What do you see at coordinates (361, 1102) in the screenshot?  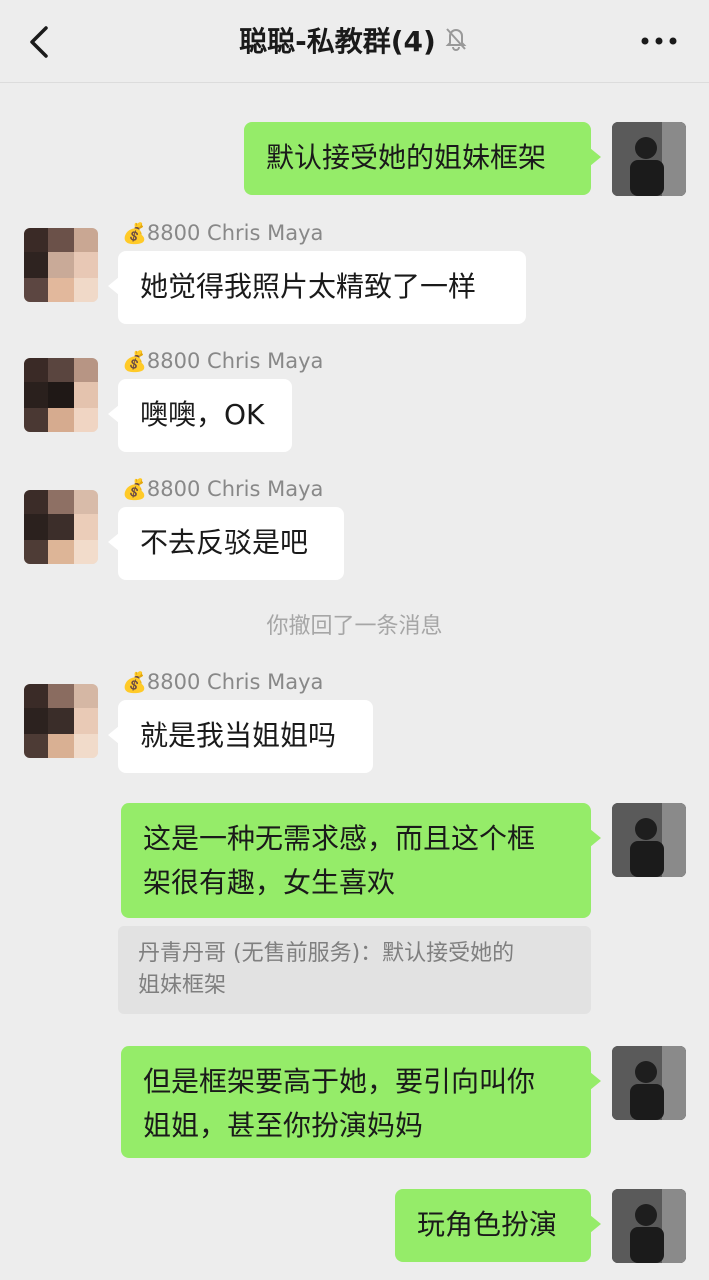 I see `message-bubble-self: 但是框架要高于她，要引向叫你 姐姐，甚至你扮演妈妈` at bounding box center [361, 1102].